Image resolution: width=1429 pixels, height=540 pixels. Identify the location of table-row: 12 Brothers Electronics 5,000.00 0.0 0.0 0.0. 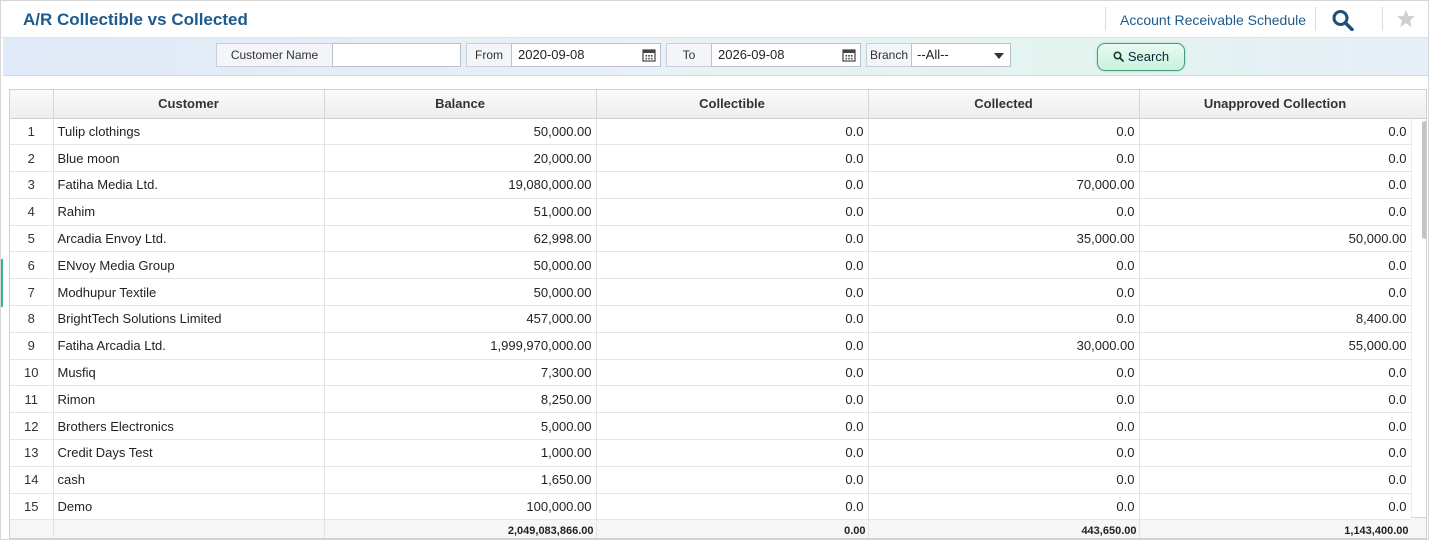
(711, 426).